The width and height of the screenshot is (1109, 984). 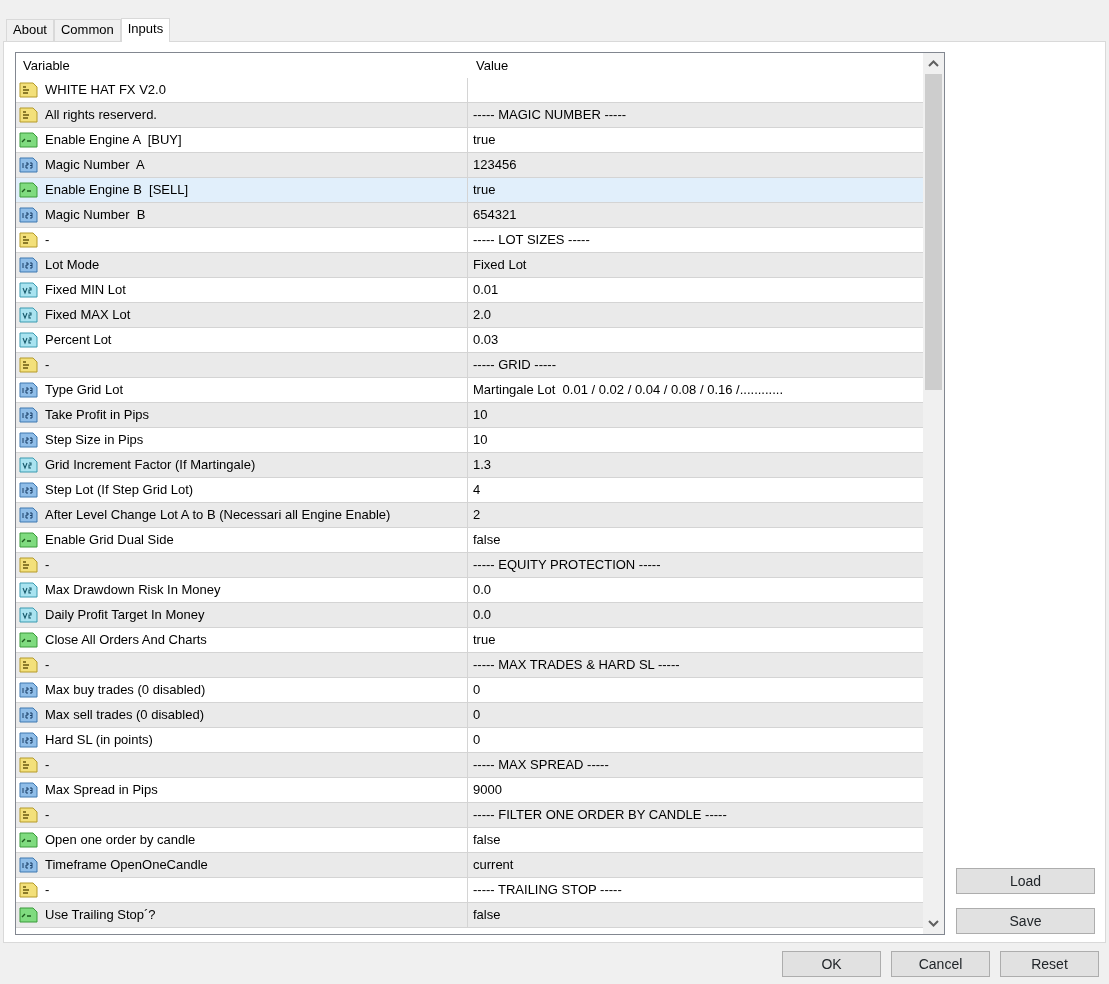 I want to click on variable-name: Use Trailing Stop´?, so click(x=100, y=915).